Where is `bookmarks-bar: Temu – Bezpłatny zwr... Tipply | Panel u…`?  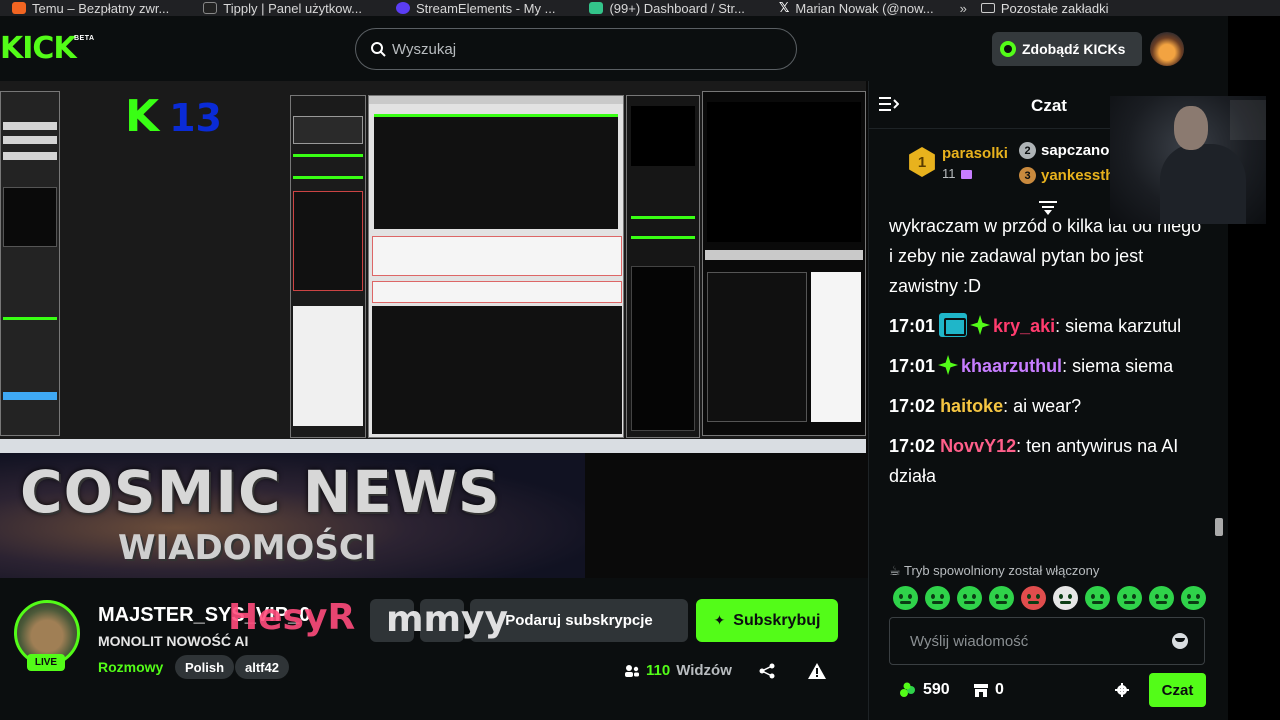 bookmarks-bar: Temu – Bezpłatny zwr... Tipply | Panel u… is located at coordinates (640, 8).